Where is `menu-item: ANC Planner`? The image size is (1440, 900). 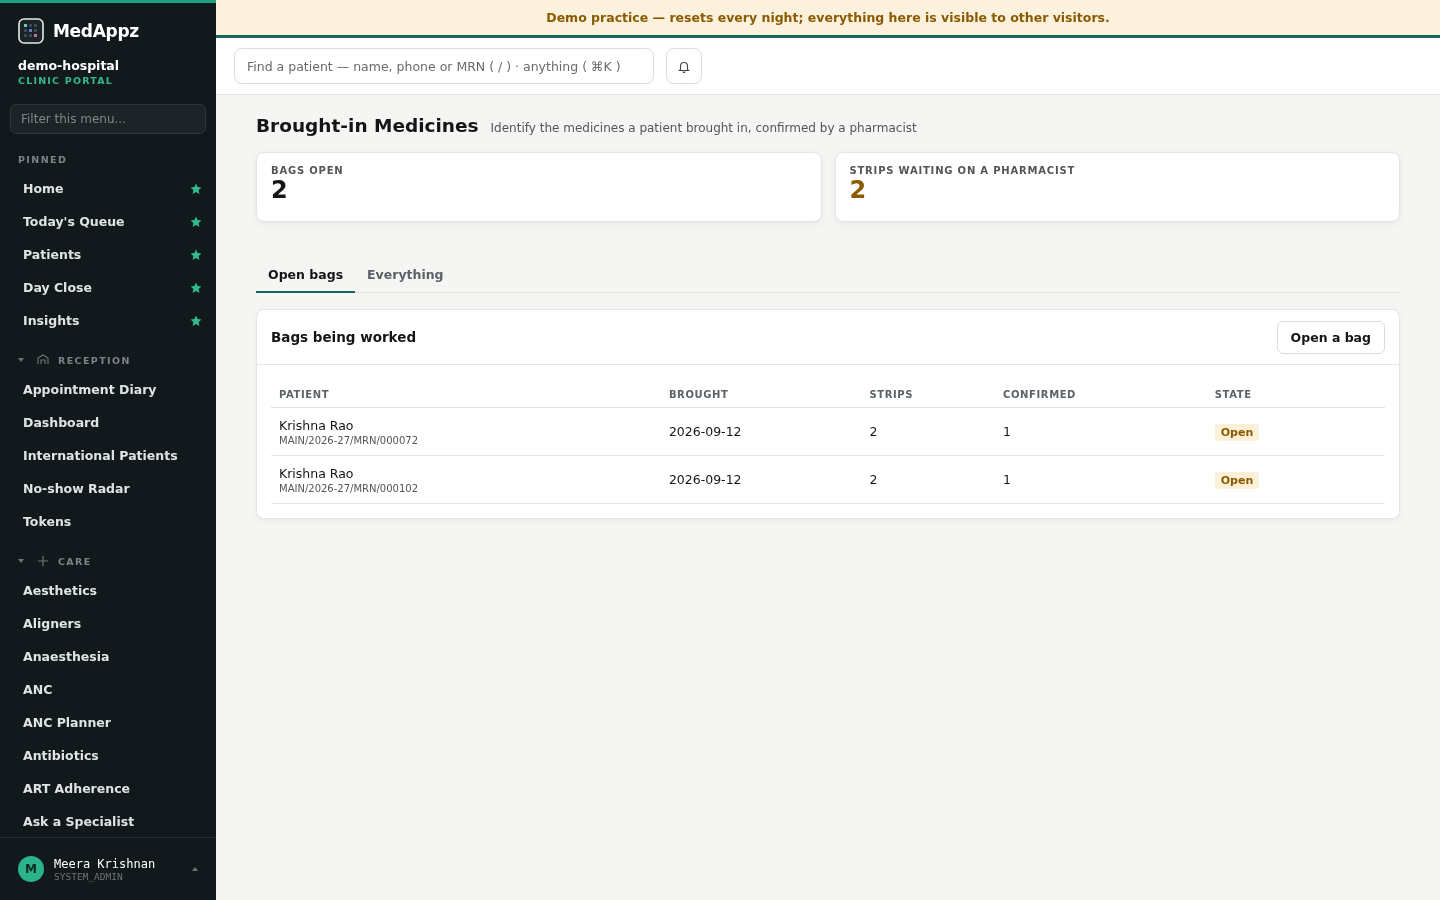 menu-item: ANC Planner is located at coordinates (108, 722).